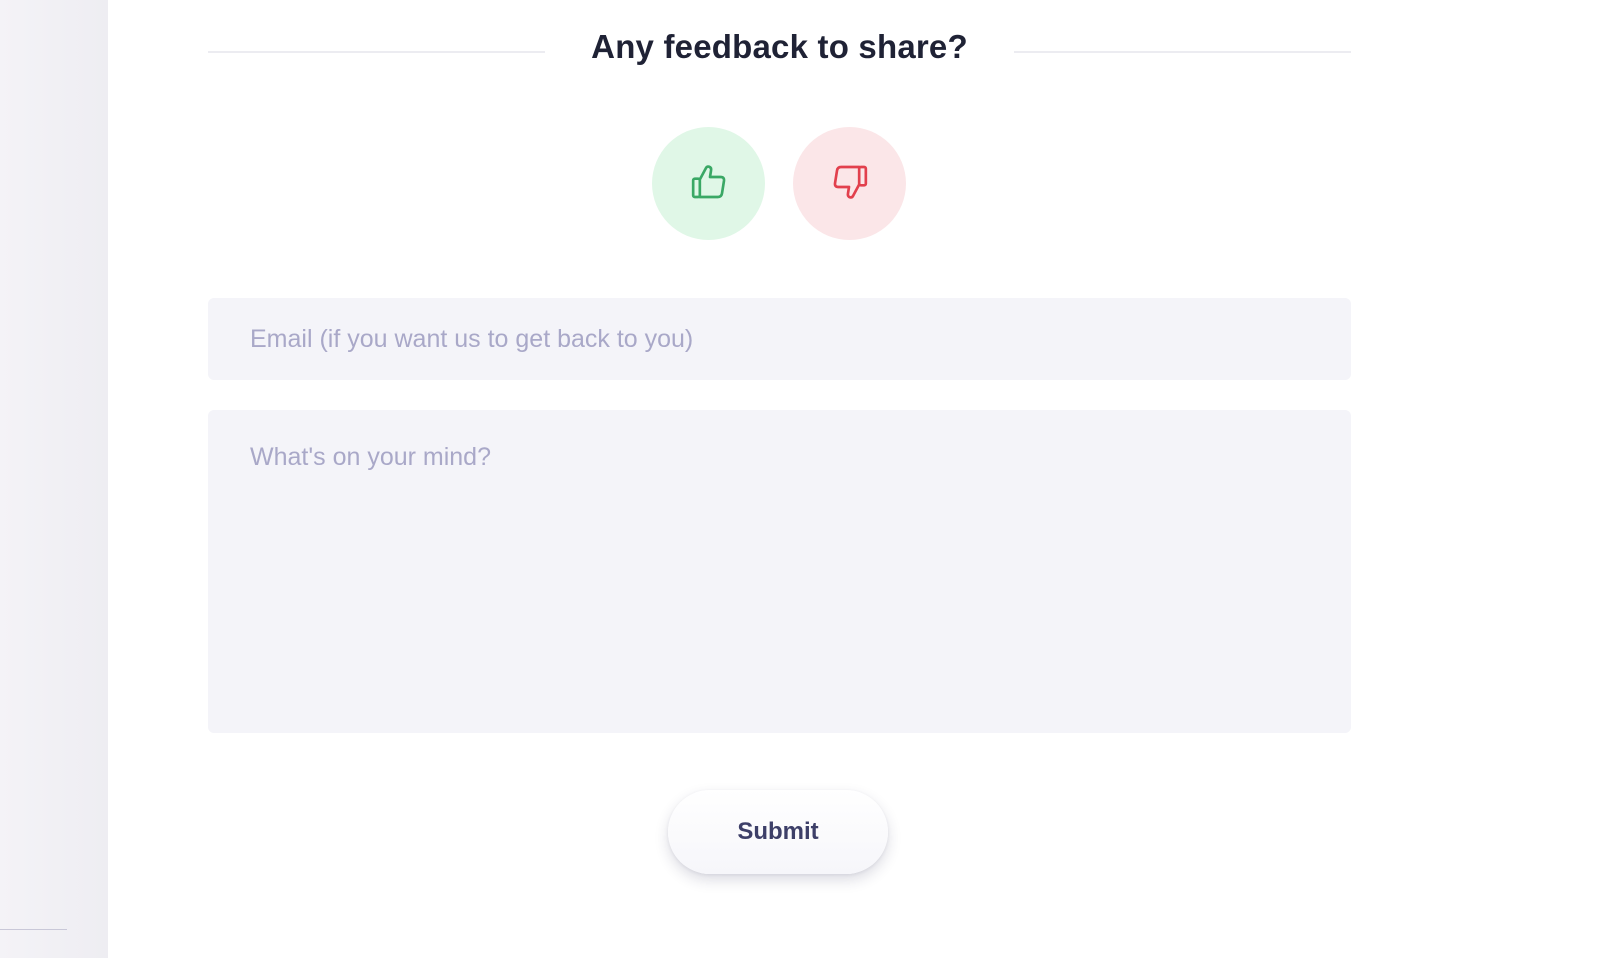 The width and height of the screenshot is (1600, 958). What do you see at coordinates (33, 929) in the screenshot?
I see `sidebar-divider` at bounding box center [33, 929].